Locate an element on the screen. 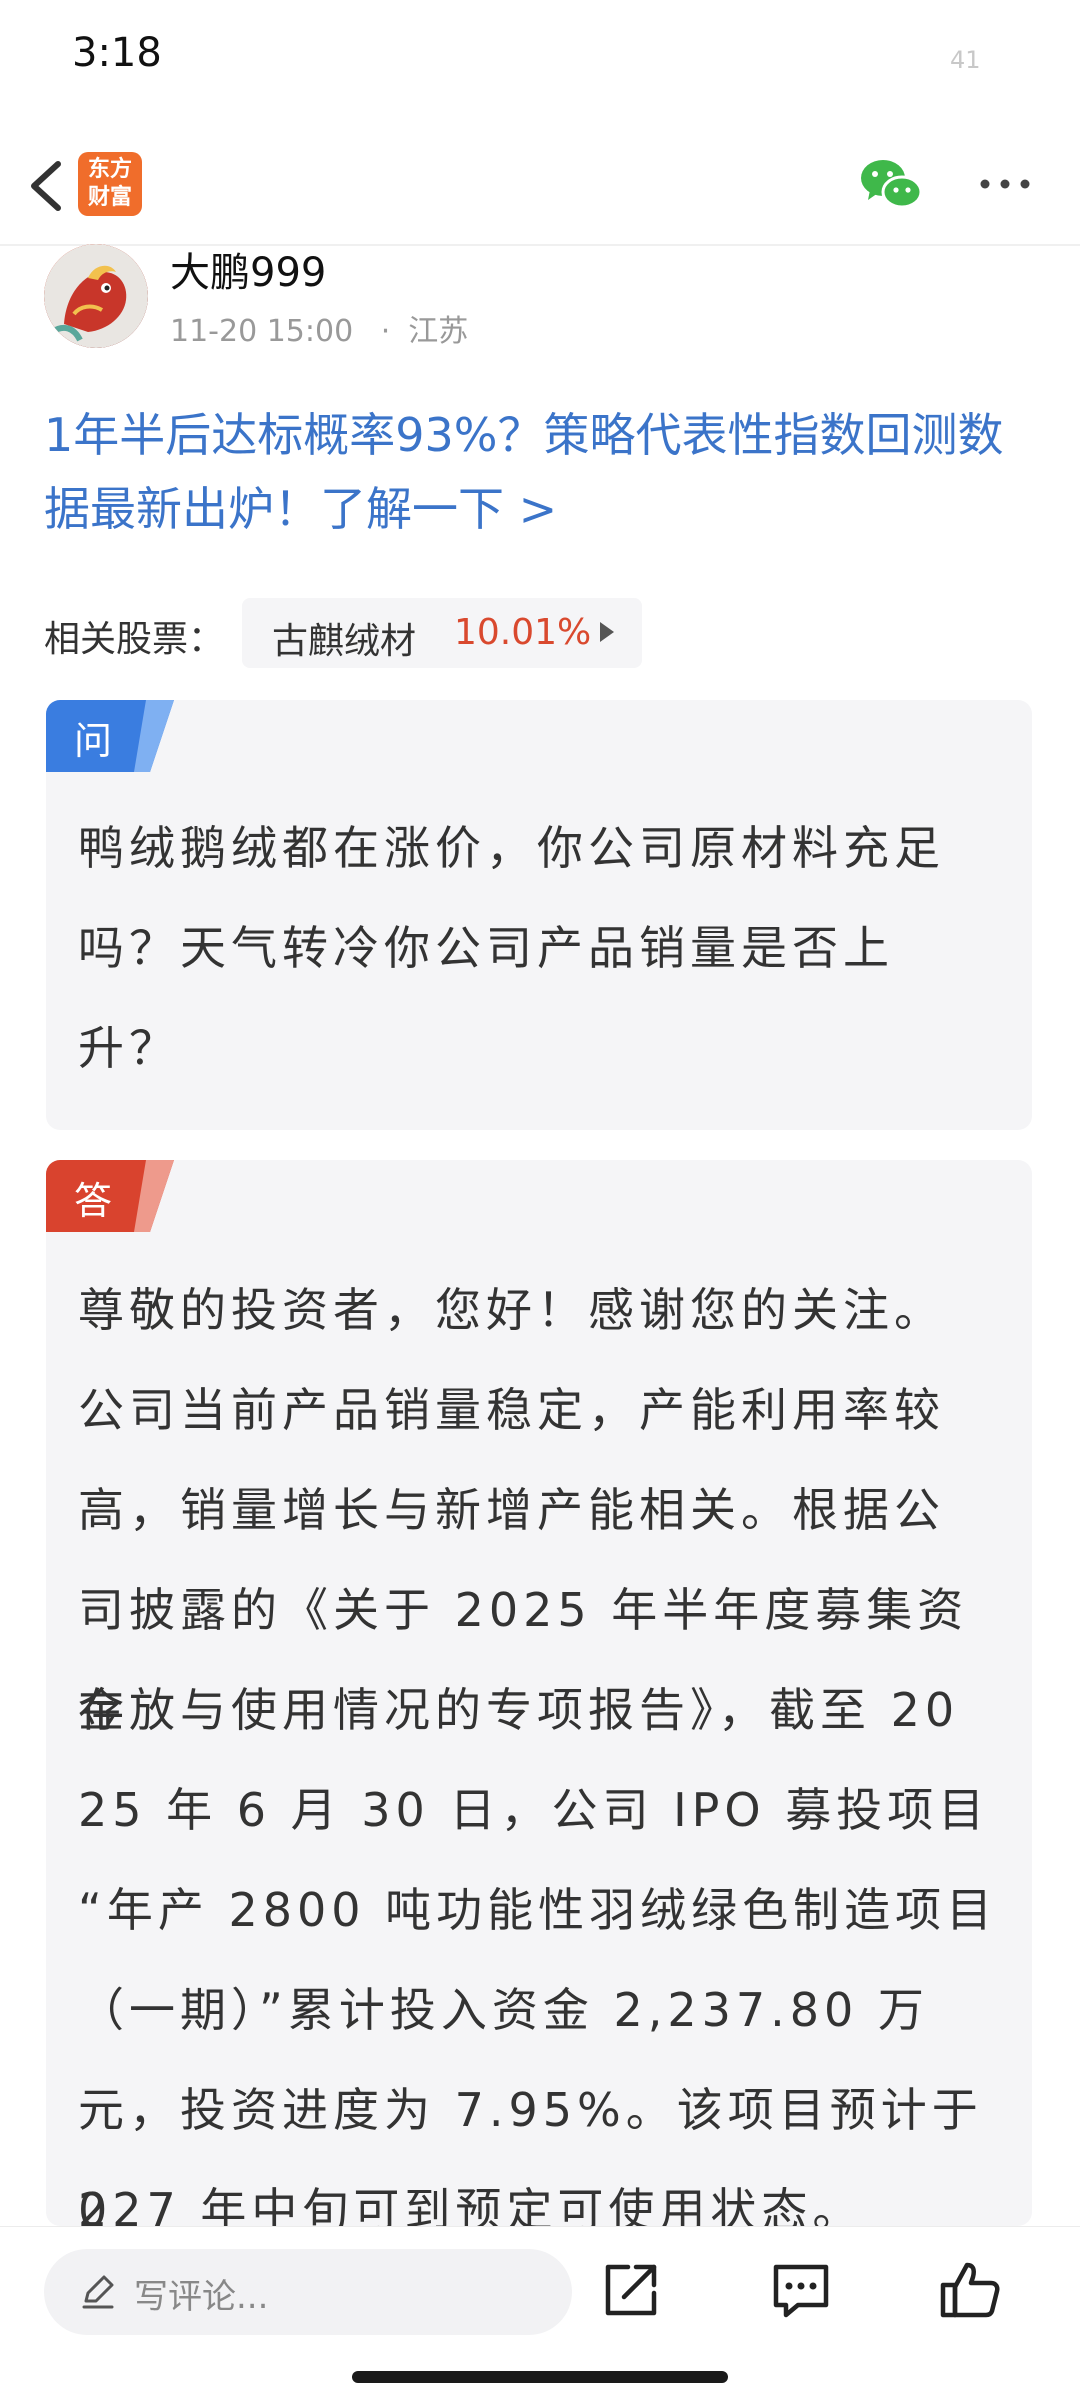 This screenshot has width=1080, height=2400. nav-bar: 东方 财富 is located at coordinates (540, 188).